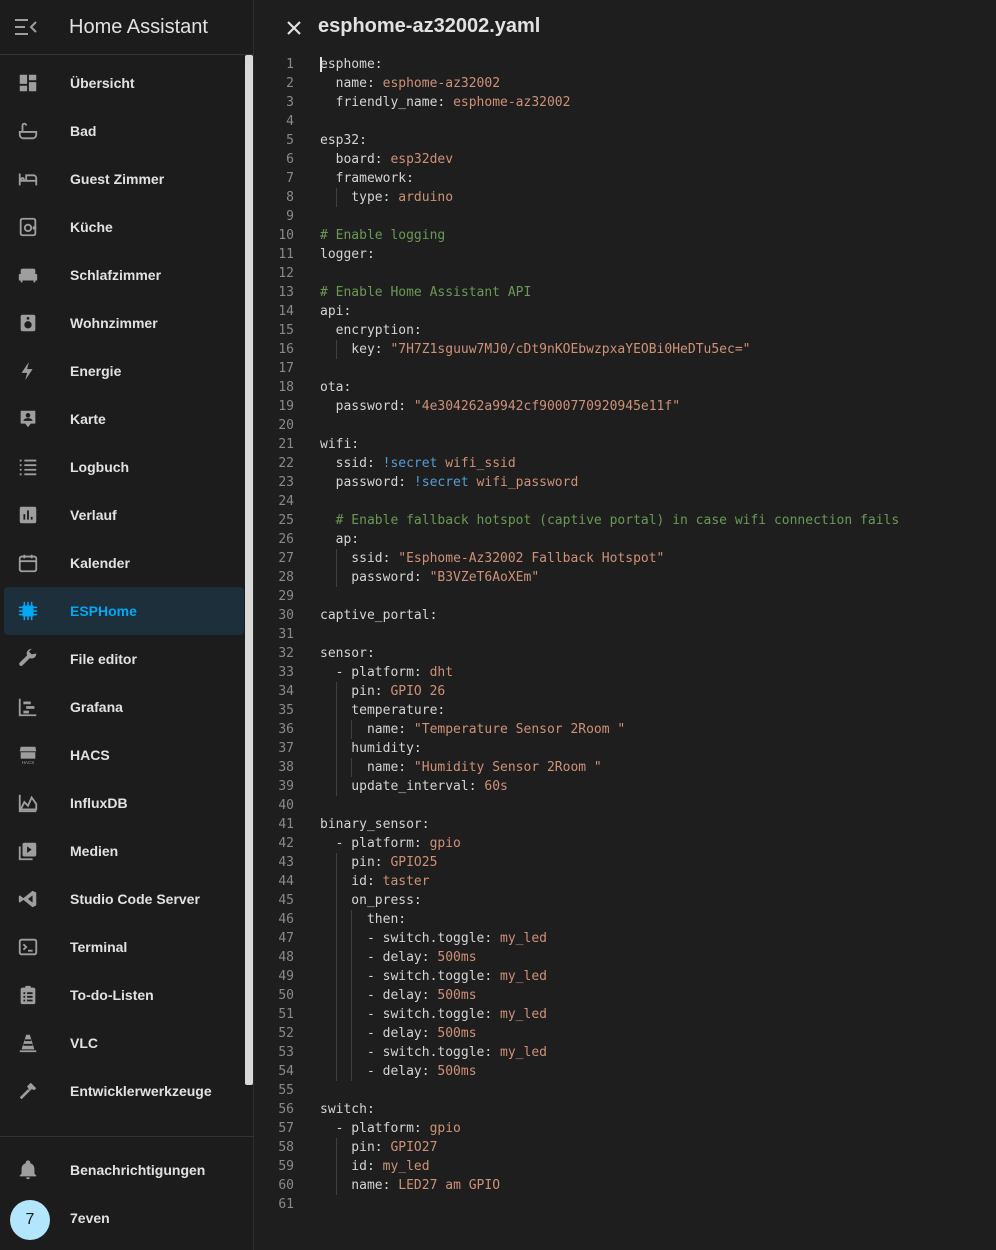 Image resolution: width=996 pixels, height=1250 pixels. I want to click on lightning-icon, so click(28, 371).